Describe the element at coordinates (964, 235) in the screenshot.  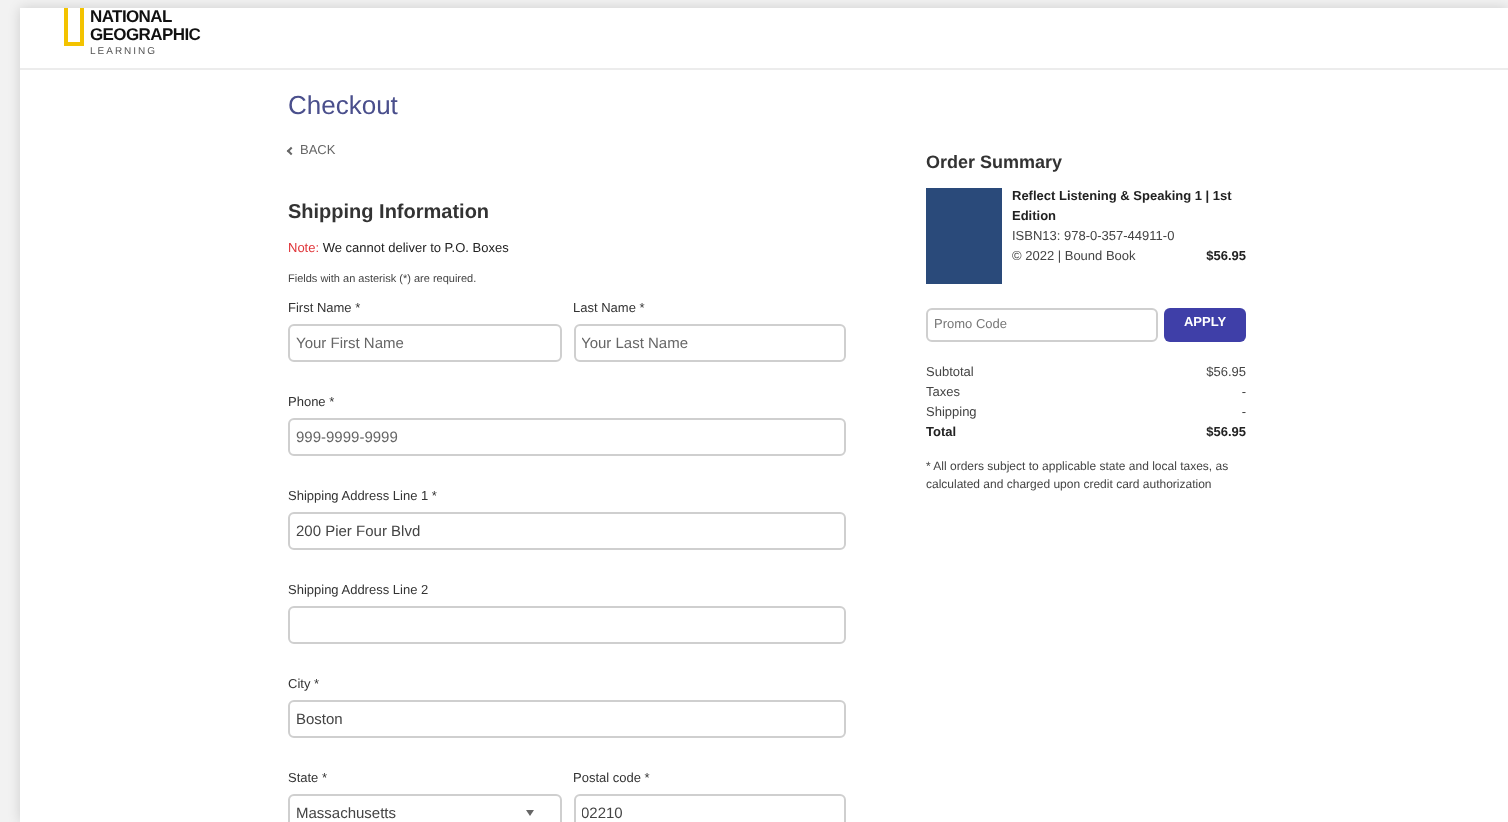
I see `book-cover-placeholder` at that location.